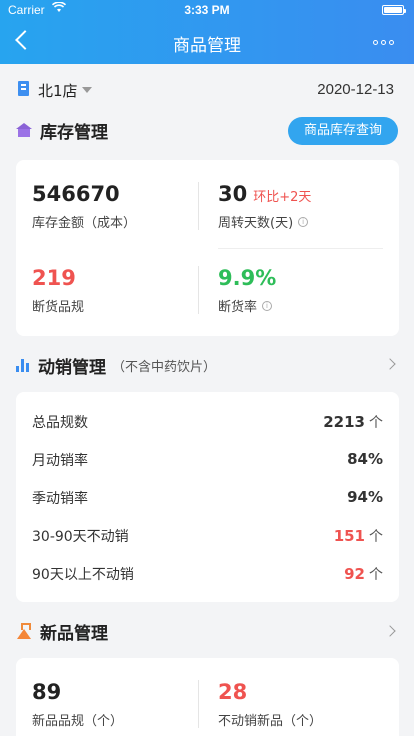 The height and width of the screenshot is (736, 414). Describe the element at coordinates (365, 459) in the screenshot. I see `row-value: 84%` at that location.